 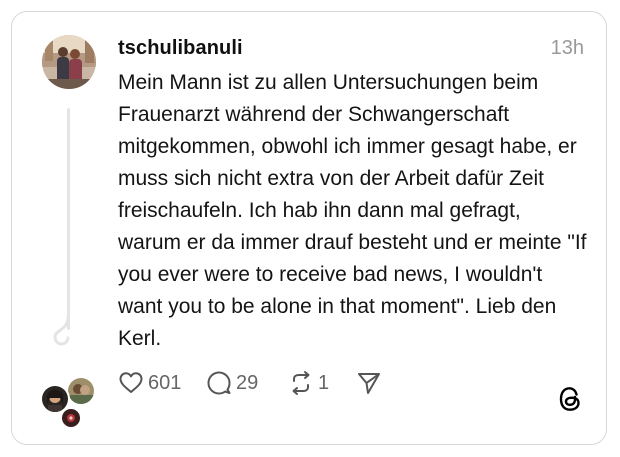 What do you see at coordinates (570, 399) in the screenshot?
I see `threads-logo-icon` at bounding box center [570, 399].